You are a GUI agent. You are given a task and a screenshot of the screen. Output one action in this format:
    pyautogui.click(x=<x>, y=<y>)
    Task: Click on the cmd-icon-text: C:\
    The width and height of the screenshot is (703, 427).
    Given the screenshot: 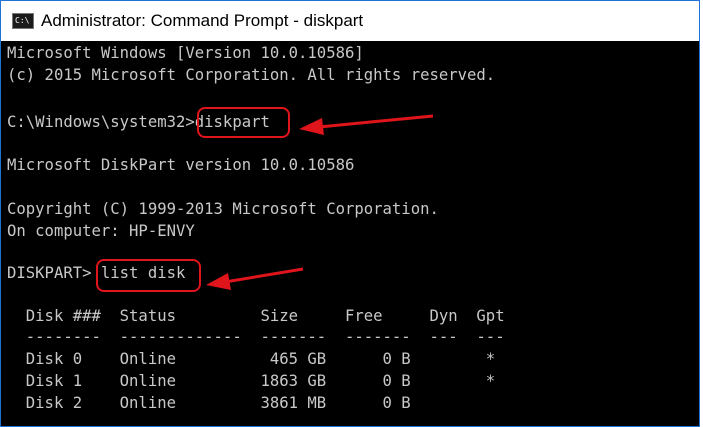 What is the action you would take?
    pyautogui.click(x=22, y=20)
    